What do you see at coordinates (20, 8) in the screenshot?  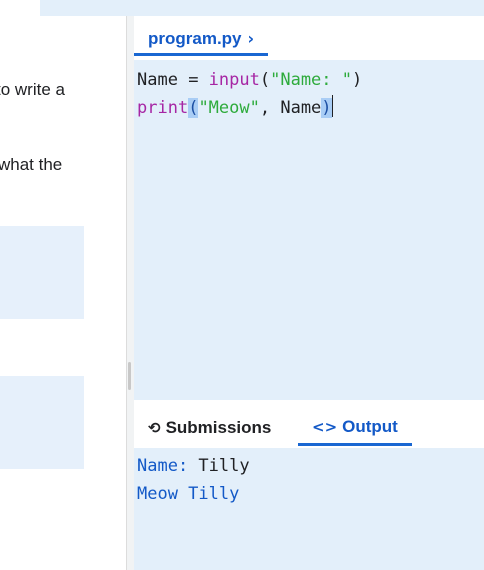 I see `top-strip-corner` at bounding box center [20, 8].